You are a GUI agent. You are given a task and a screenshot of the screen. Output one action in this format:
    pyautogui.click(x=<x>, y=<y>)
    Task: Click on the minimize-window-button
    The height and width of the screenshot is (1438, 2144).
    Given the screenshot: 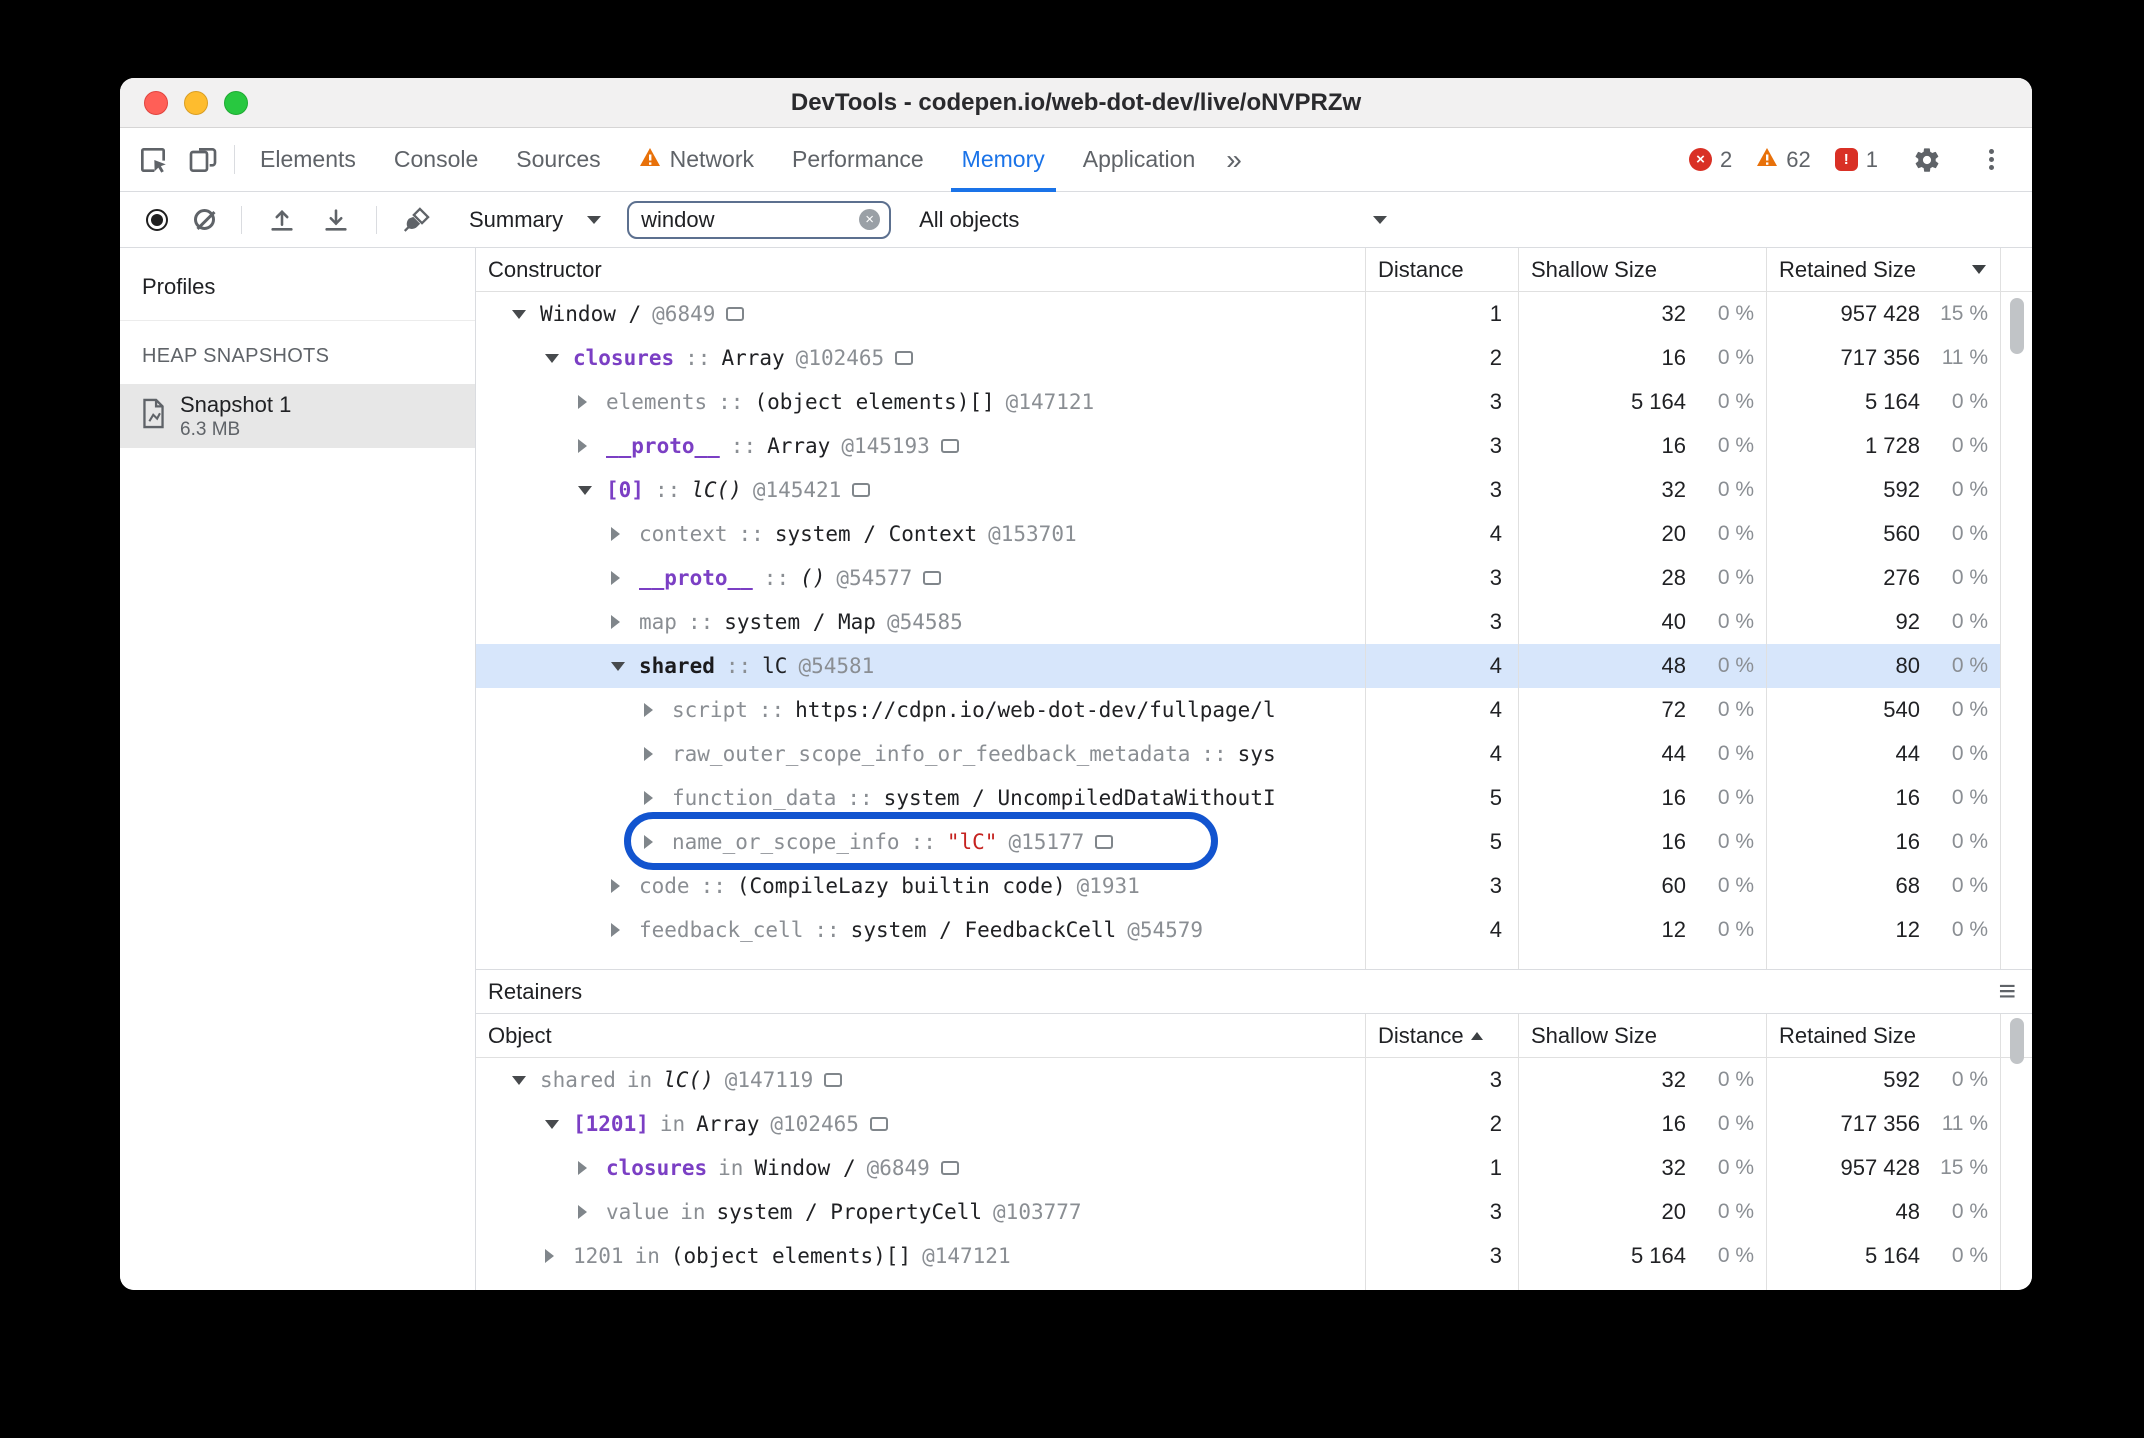 What is the action you would take?
    pyautogui.click(x=196, y=102)
    